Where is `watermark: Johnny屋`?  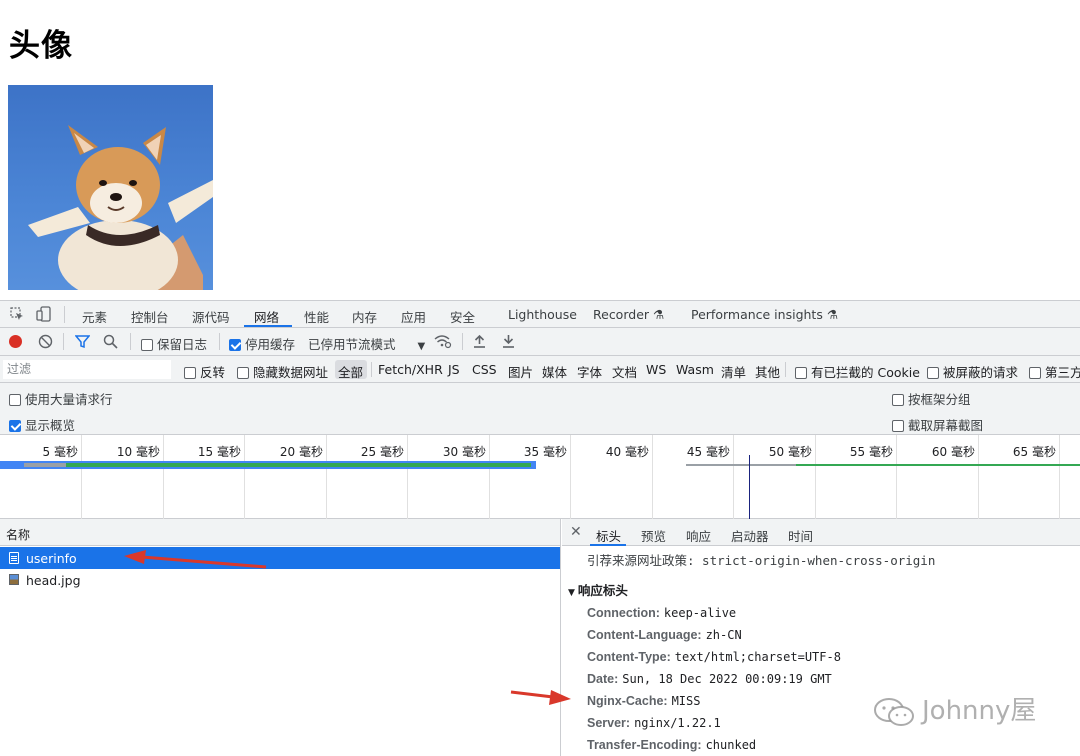
watermark: Johnny屋 is located at coordinates (954, 708).